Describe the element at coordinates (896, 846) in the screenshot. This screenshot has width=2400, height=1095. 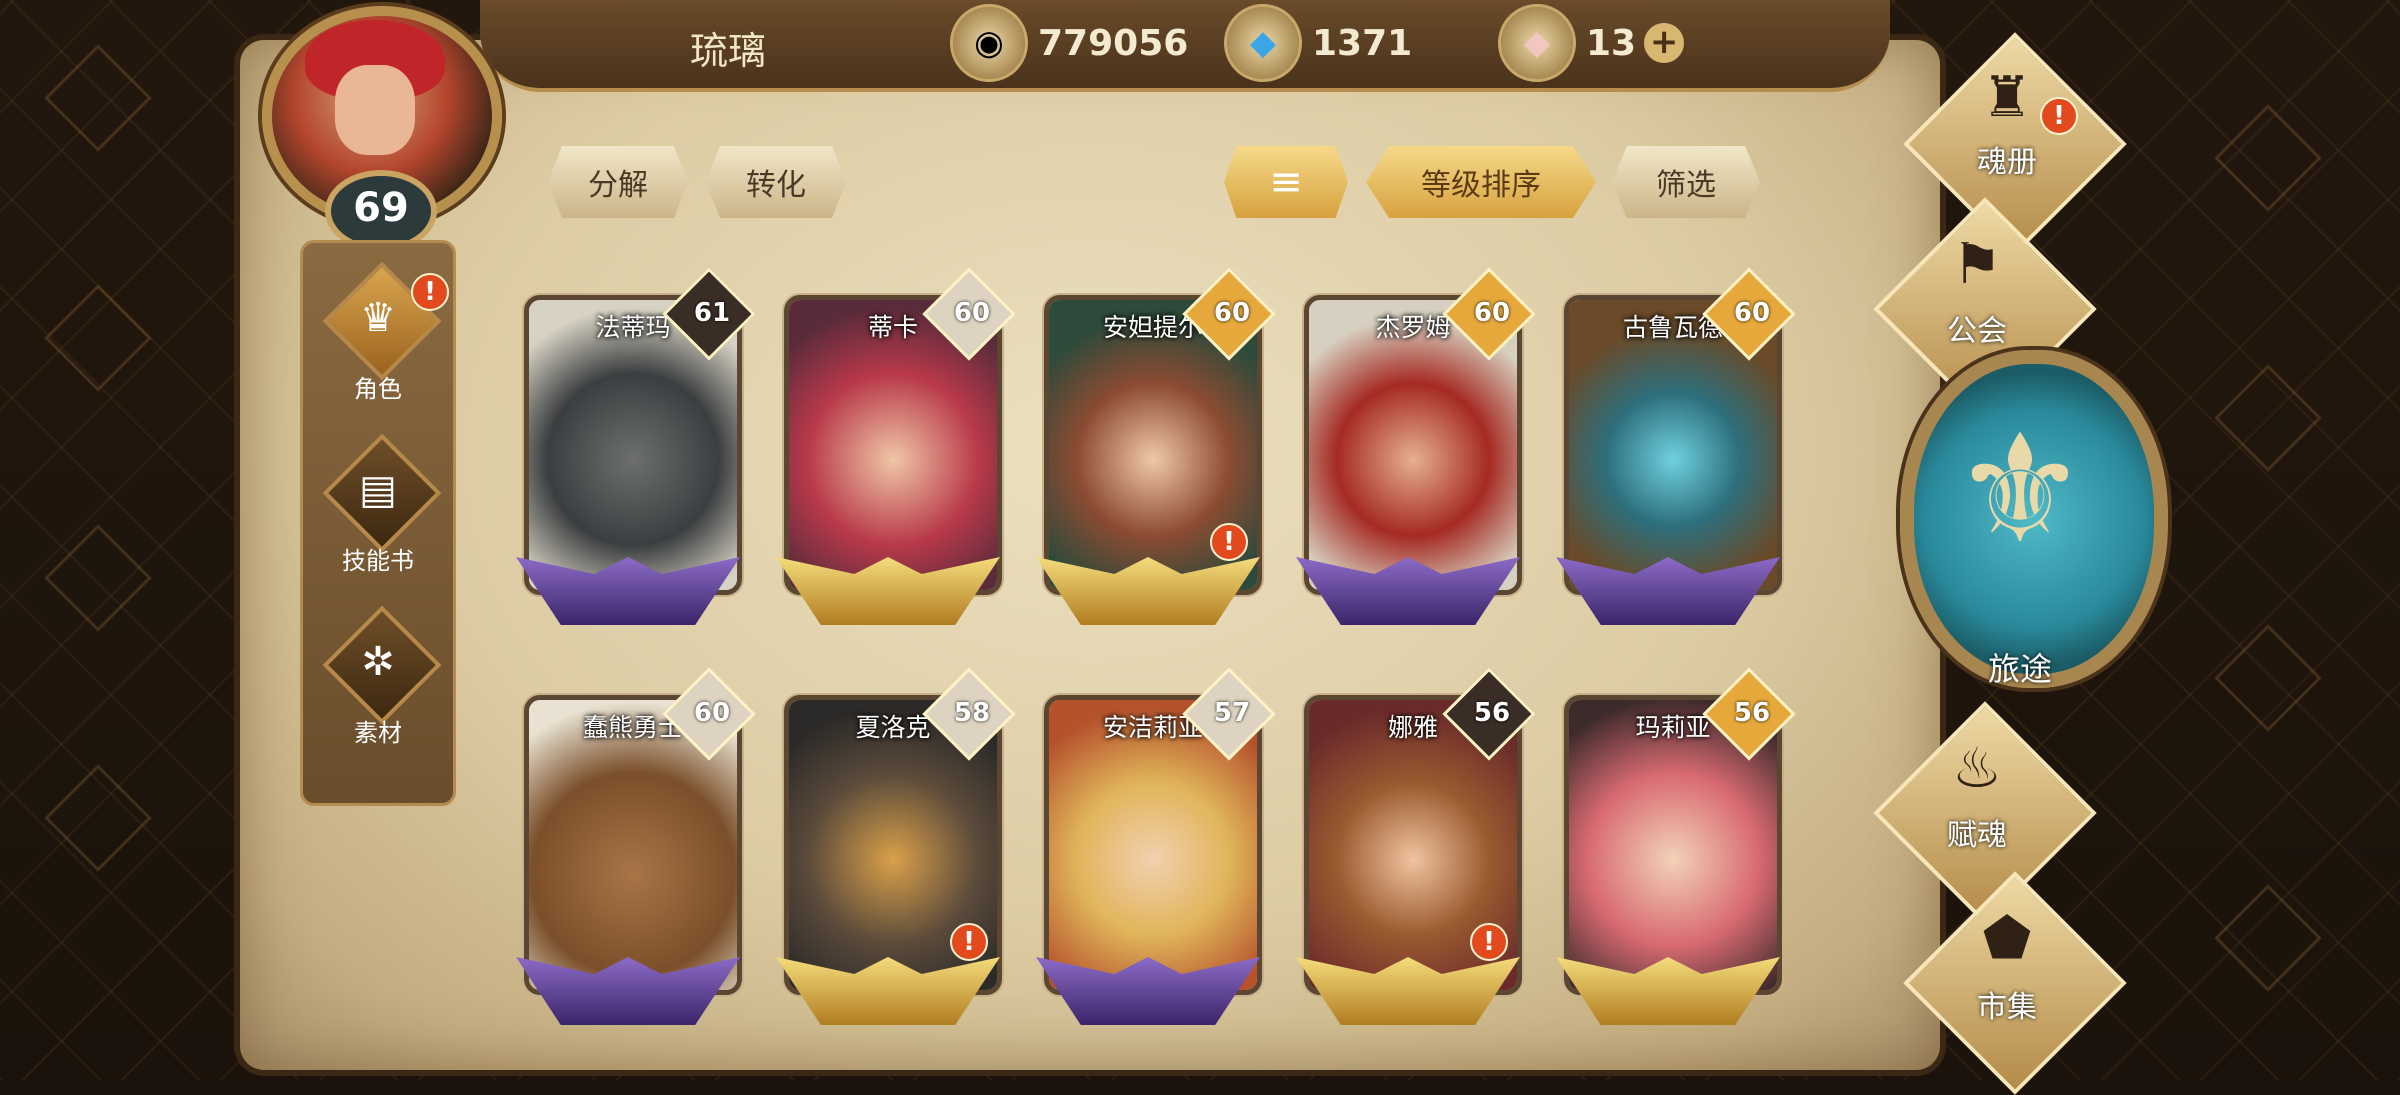
I see `hero-card: 夏洛克 58 !` at that location.